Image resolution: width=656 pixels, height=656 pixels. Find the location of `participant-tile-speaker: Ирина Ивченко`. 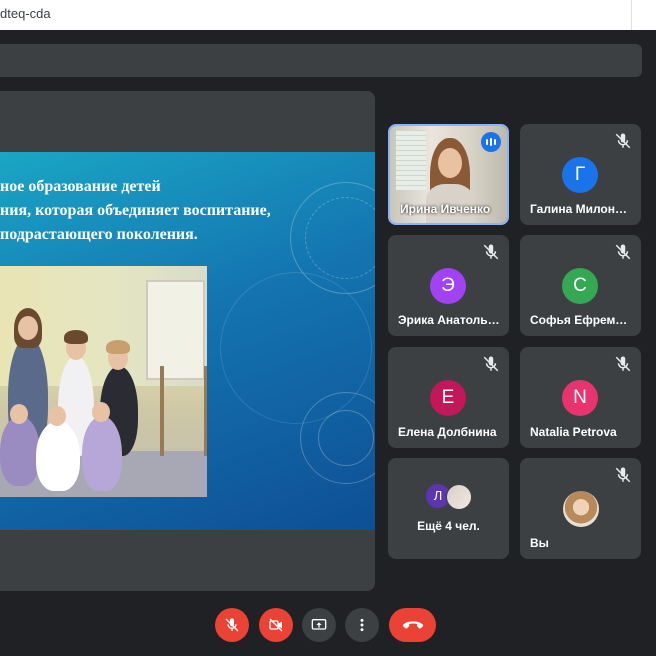

participant-tile-speaker: Ирина Ивченко is located at coordinates (448, 174).